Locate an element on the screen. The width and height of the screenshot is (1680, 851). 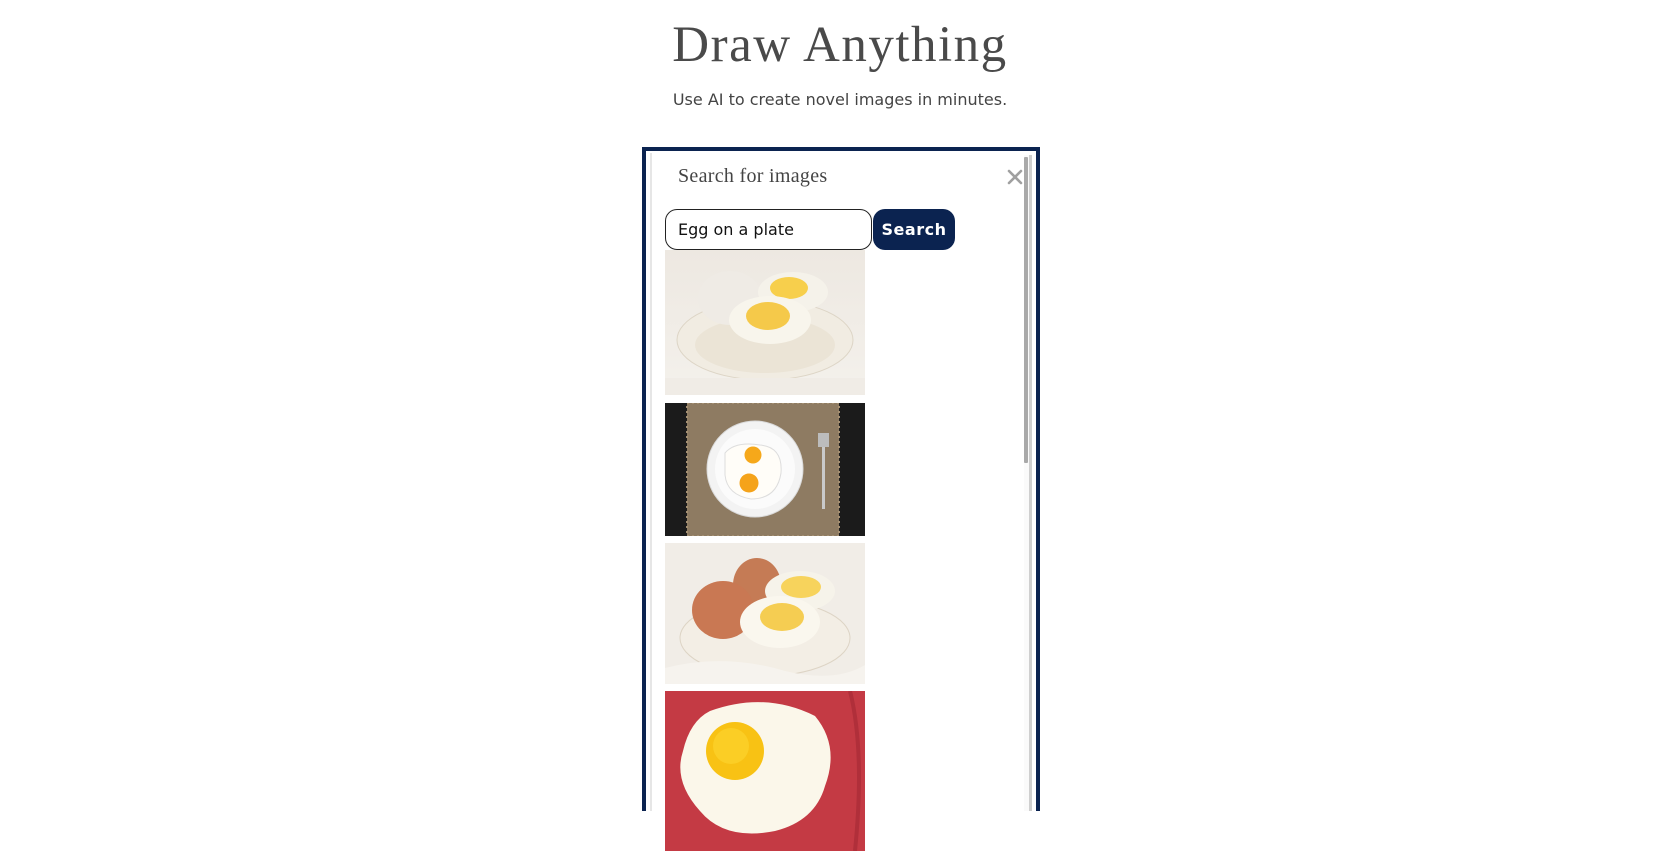
close-button is located at coordinates (1015, 177).